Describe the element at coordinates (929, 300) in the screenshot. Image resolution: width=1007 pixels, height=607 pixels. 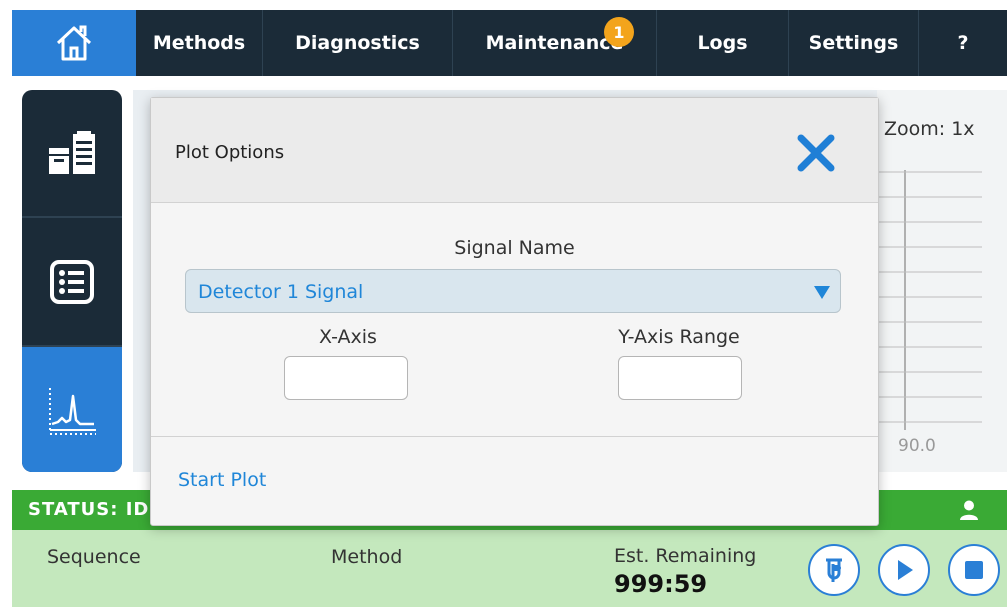
I see `plot-grid` at that location.